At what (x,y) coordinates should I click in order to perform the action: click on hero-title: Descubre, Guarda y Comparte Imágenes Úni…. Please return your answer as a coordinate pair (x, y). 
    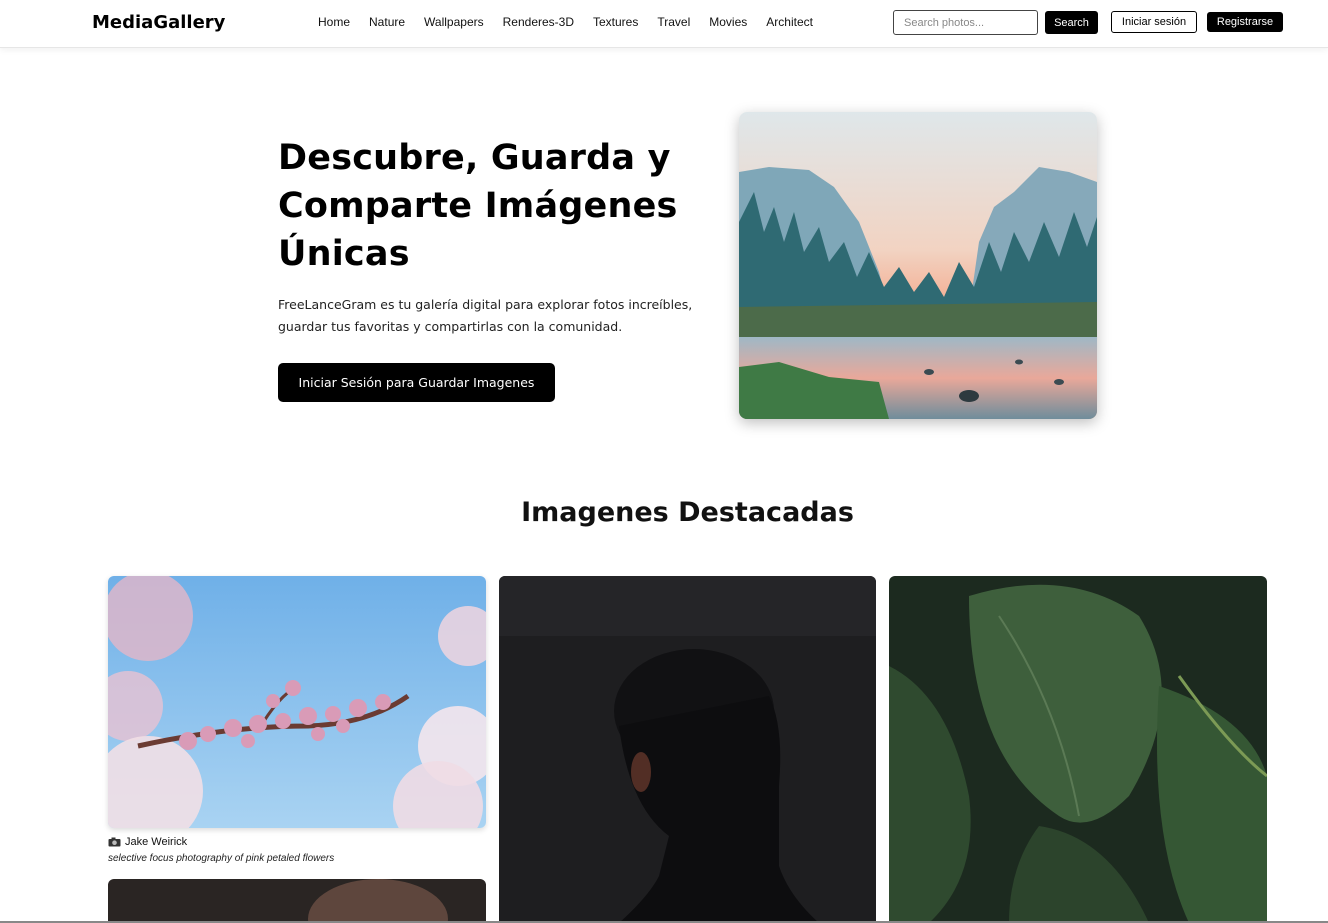
    Looking at the image, I should click on (478, 206).